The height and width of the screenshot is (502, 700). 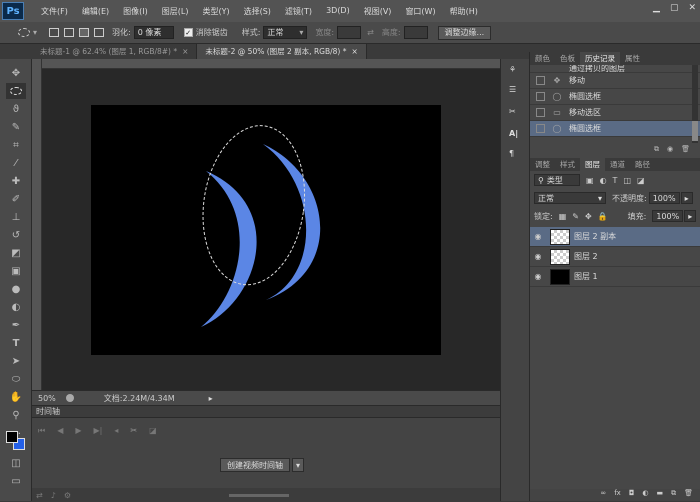 What do you see at coordinates (153, 431) in the screenshot?
I see `transition-icon: ◪` at bounding box center [153, 431].